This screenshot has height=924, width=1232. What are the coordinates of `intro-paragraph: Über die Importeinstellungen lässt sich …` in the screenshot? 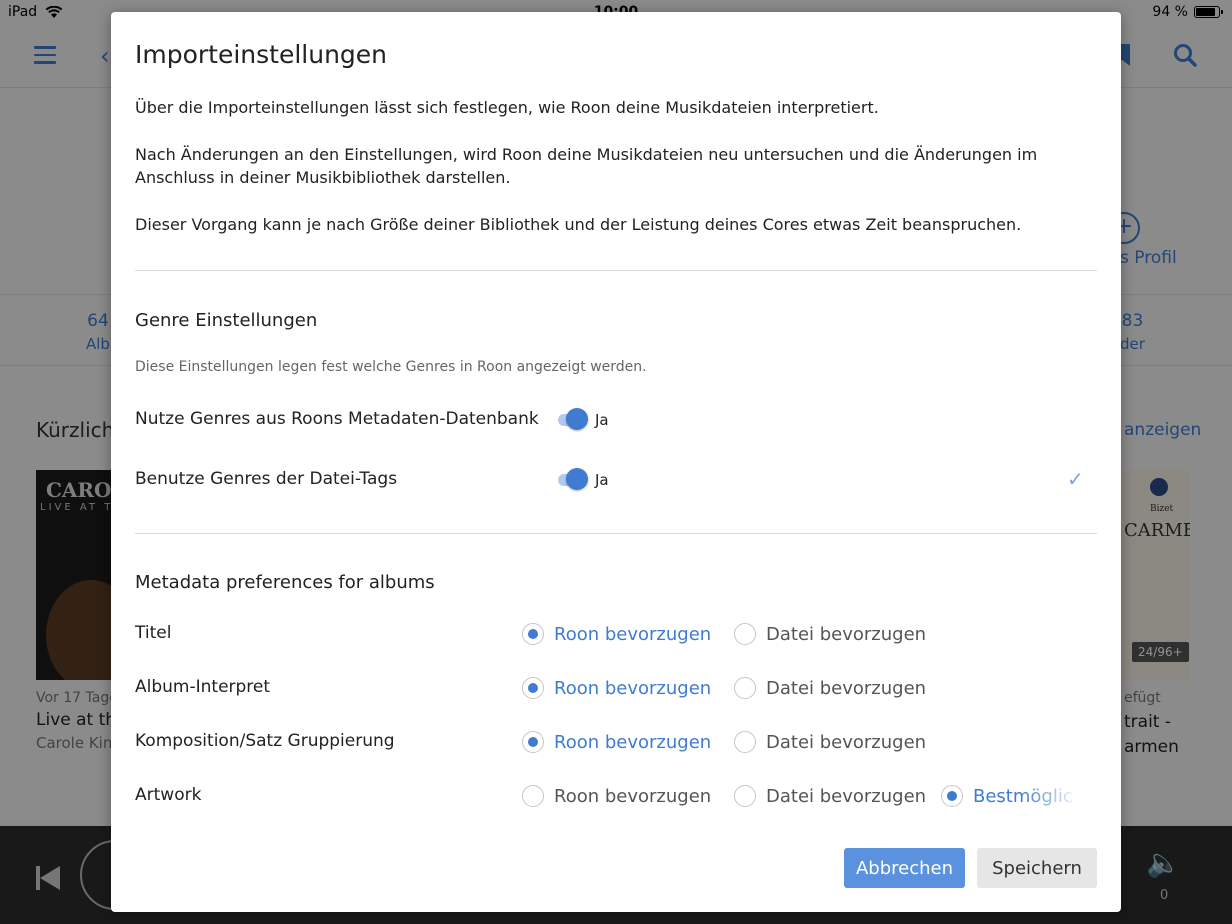 It's located at (507, 107).